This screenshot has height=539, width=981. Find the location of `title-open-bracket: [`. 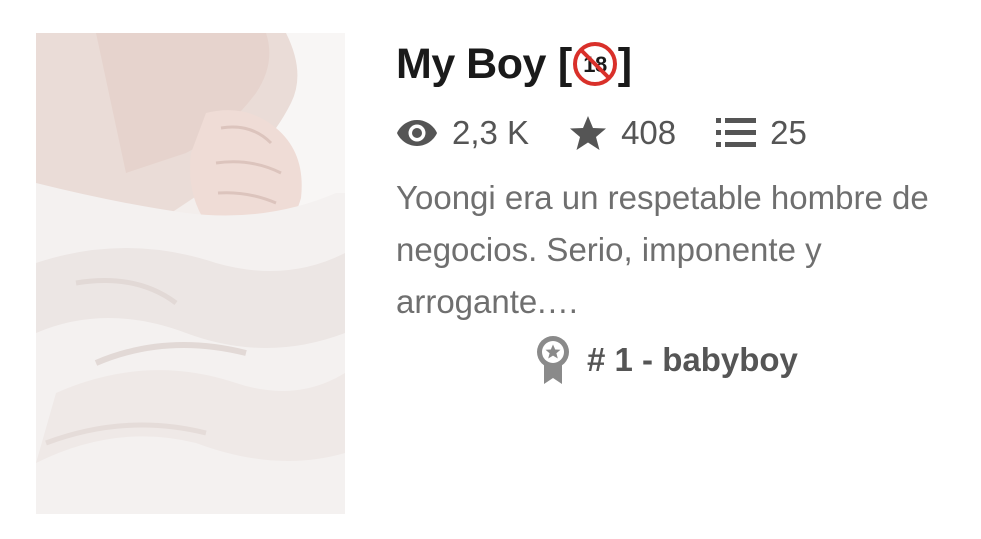

title-open-bracket: [ is located at coordinates (564, 63).